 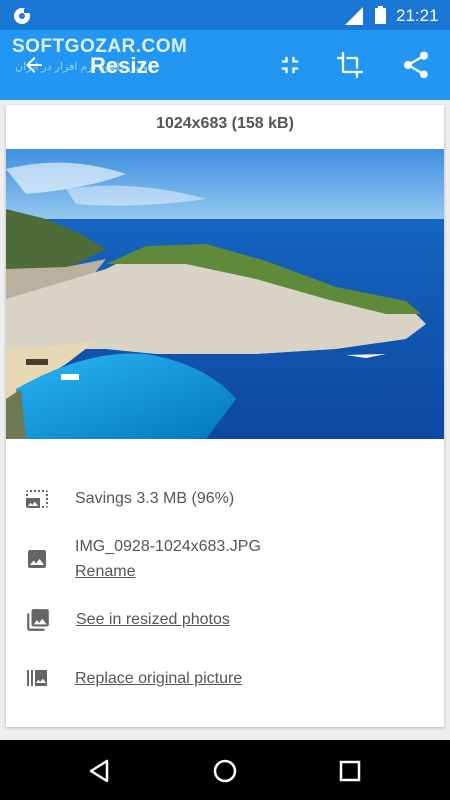 I want to click on battery-icon, so click(x=380, y=15).